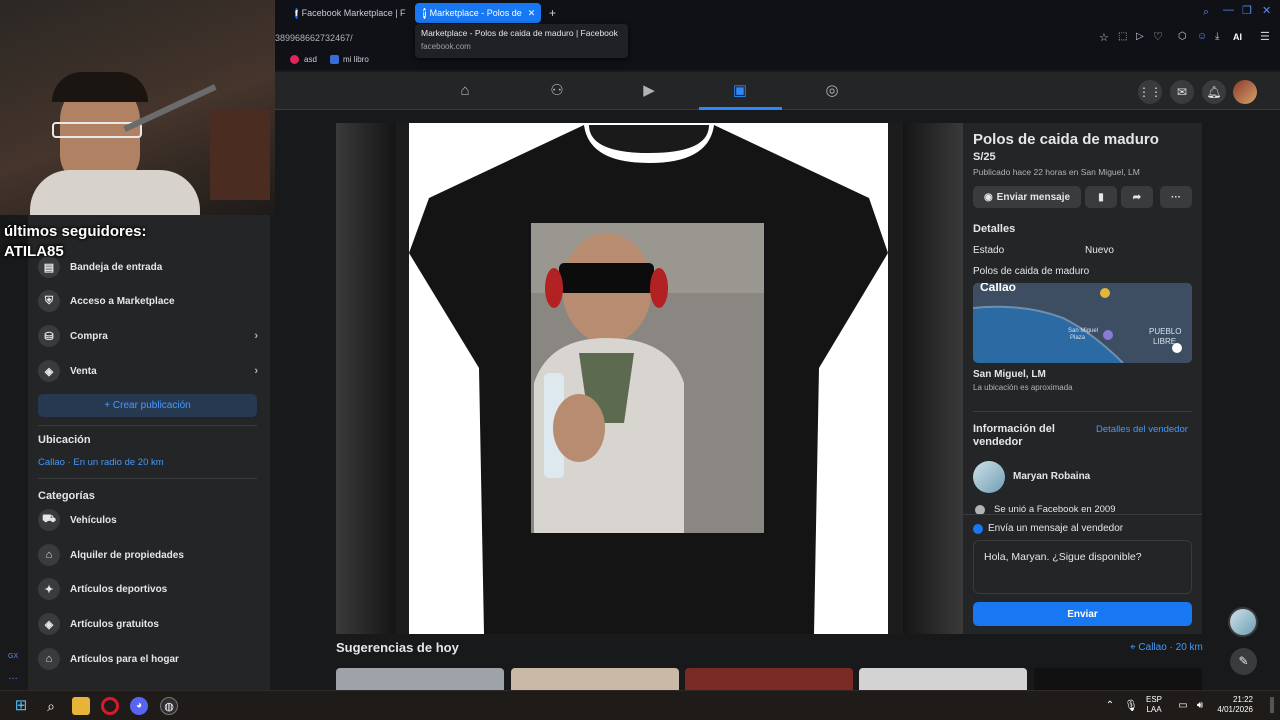 This screenshot has width=1280, height=720. I want to click on location-value: Callao · En un radio de 20 km, so click(101, 462).